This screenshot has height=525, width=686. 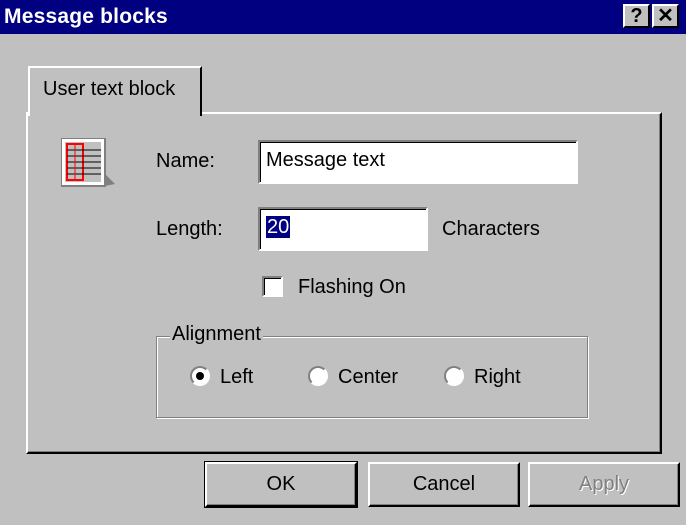 I want to click on close-icon: ✕, so click(x=665, y=16).